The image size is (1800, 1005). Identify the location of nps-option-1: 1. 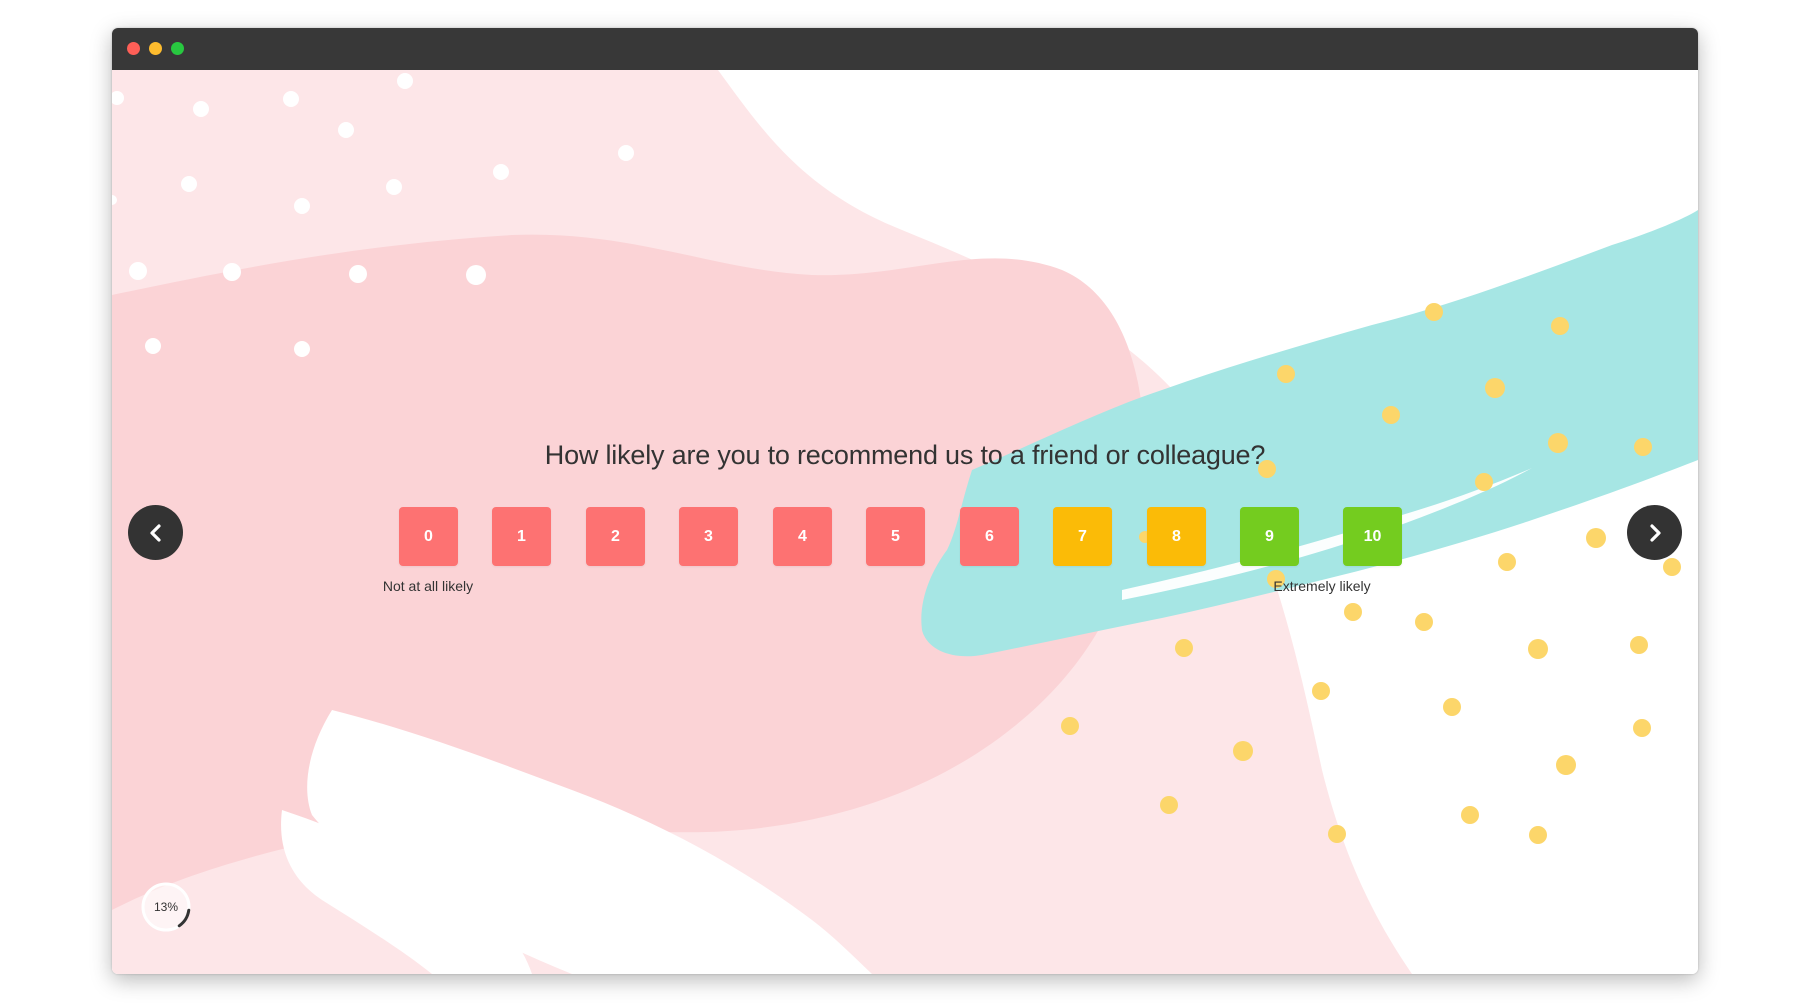
(521, 536).